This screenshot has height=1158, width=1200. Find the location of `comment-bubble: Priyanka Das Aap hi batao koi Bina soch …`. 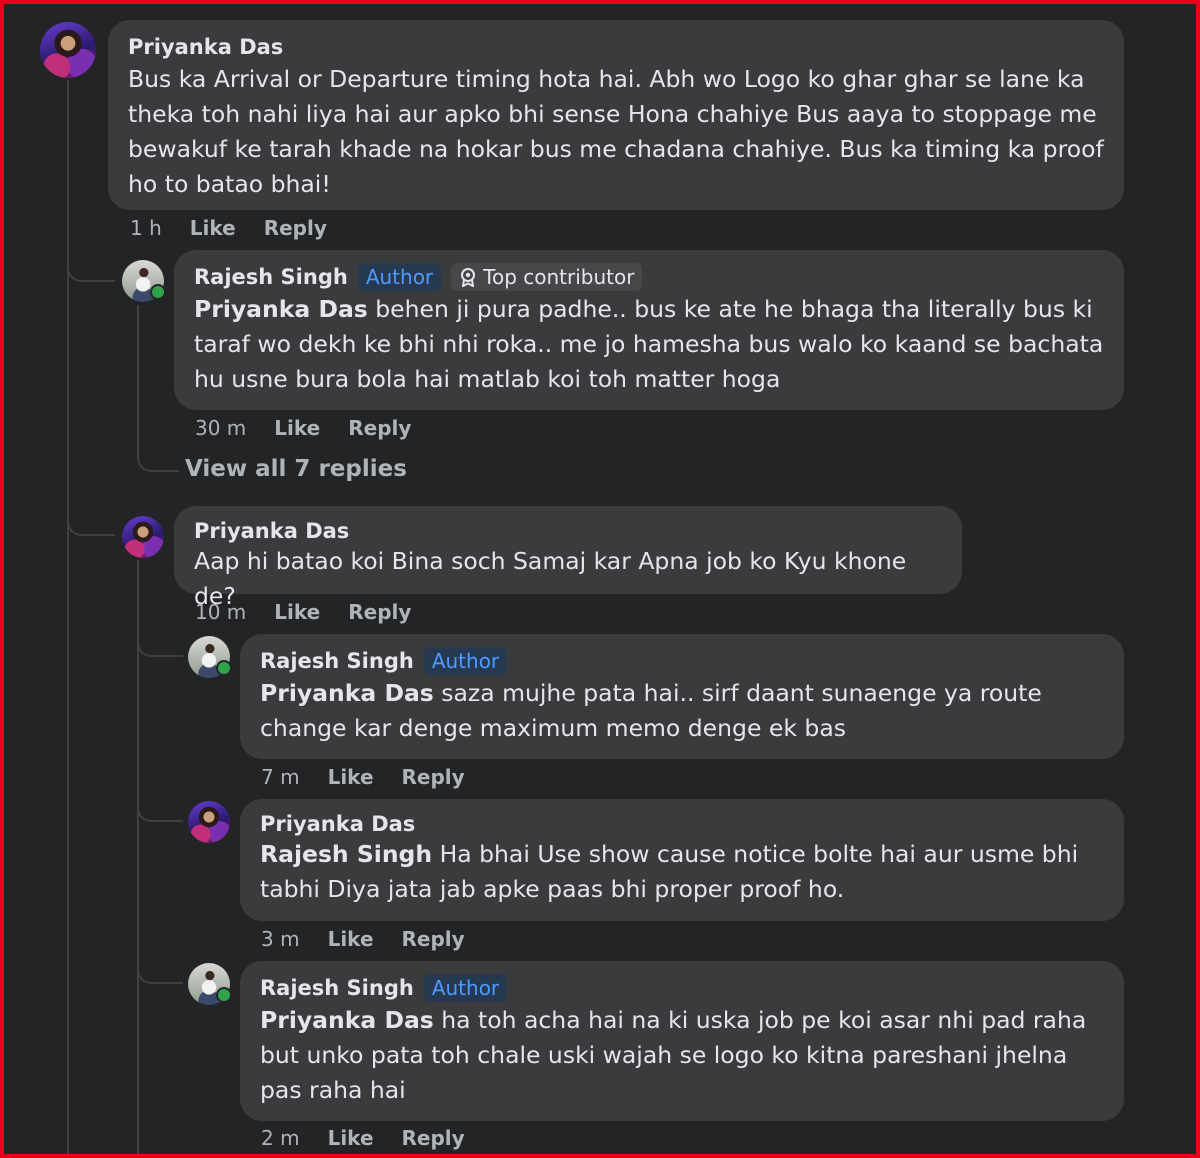

comment-bubble: Priyanka Das Aap hi batao koi Bina soch … is located at coordinates (568, 558).